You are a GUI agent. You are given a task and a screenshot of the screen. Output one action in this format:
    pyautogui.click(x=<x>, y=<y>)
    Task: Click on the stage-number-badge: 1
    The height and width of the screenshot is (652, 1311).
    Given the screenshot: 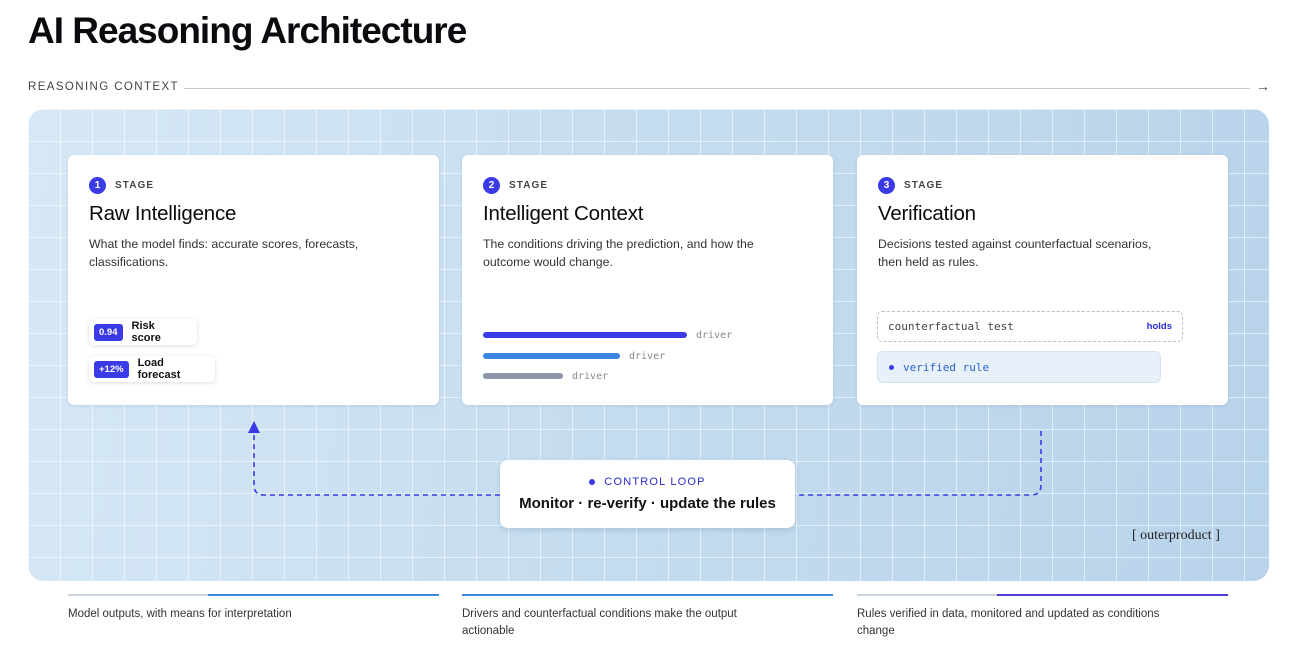 What is the action you would take?
    pyautogui.click(x=97, y=185)
    